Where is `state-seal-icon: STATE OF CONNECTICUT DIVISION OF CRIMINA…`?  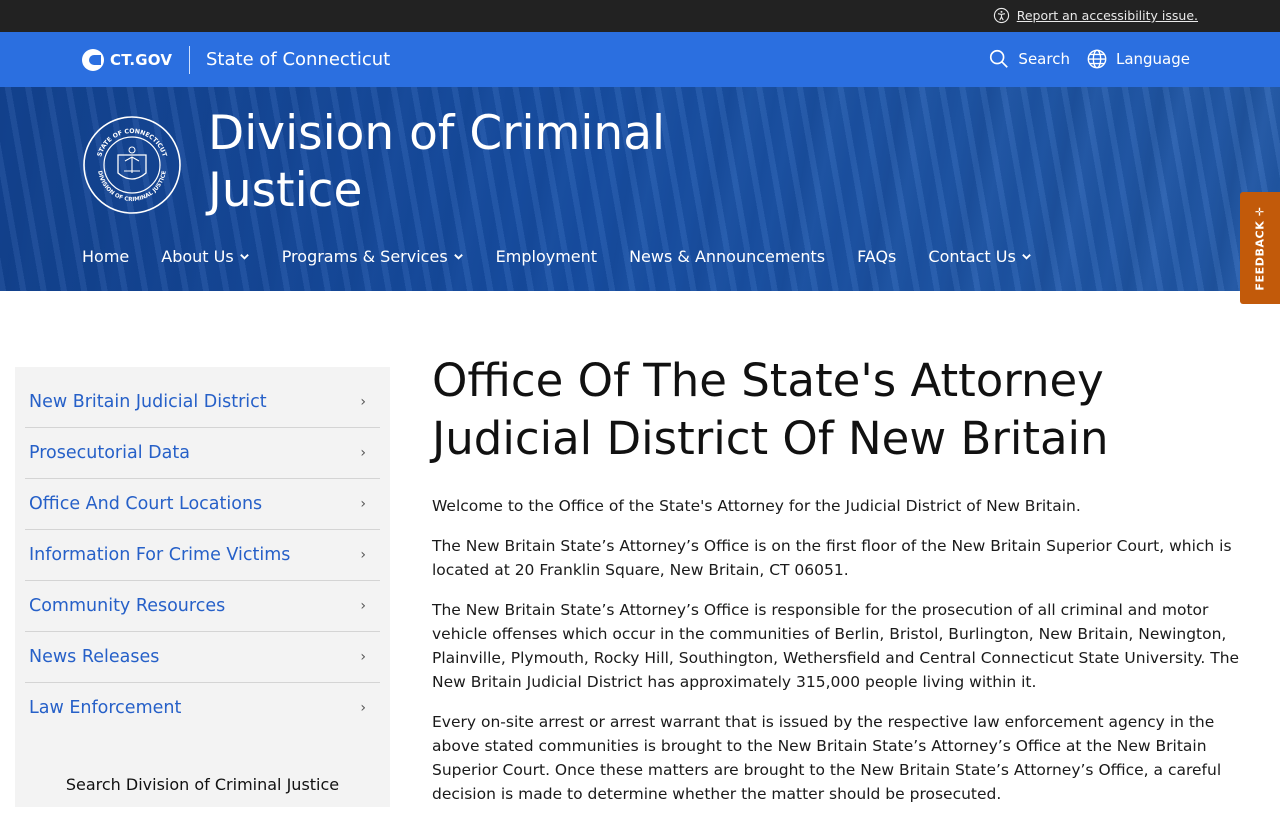
state-seal-icon: STATE OF CONNECTICUT DIVISION OF CRIMINA… is located at coordinates (132, 165).